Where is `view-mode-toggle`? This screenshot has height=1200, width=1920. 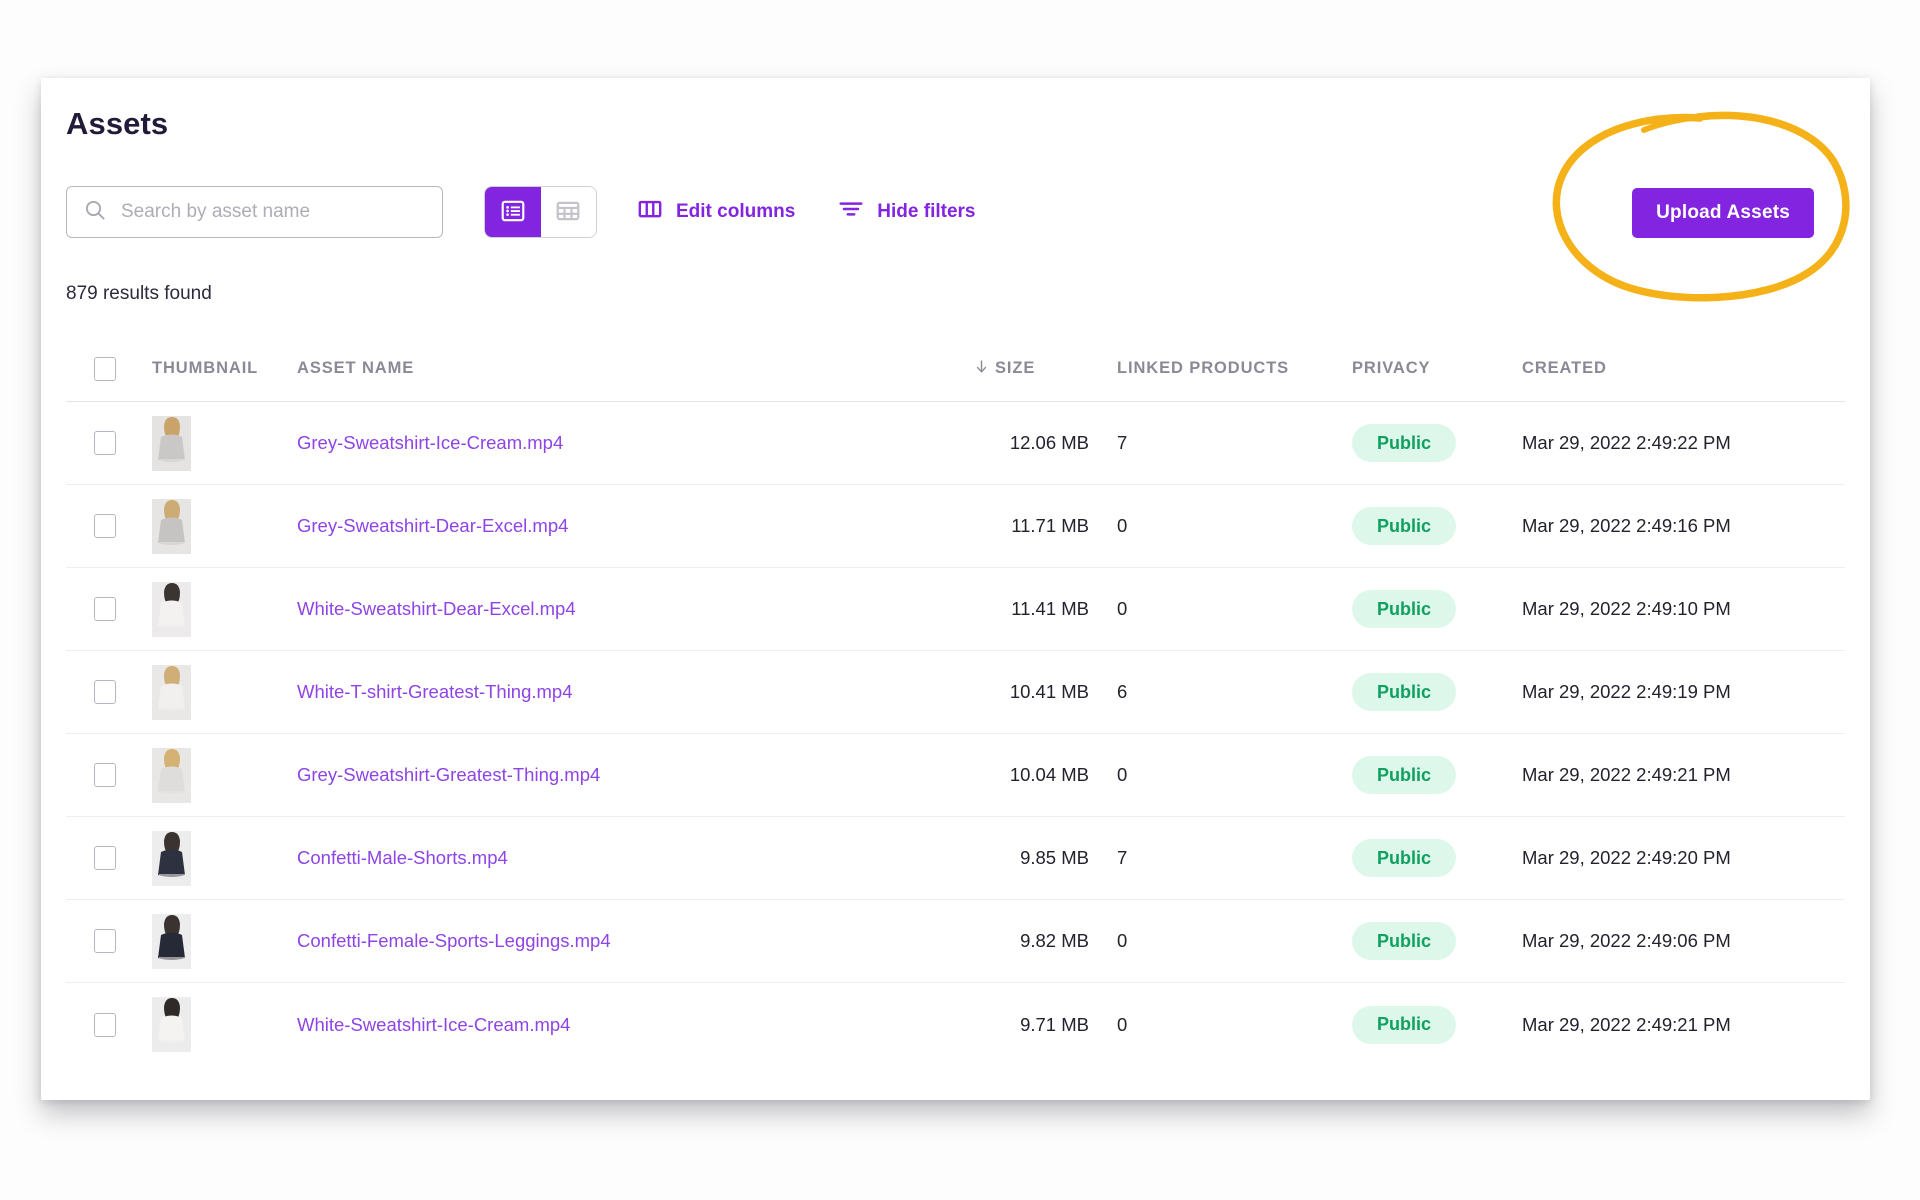 view-mode-toggle is located at coordinates (540, 212).